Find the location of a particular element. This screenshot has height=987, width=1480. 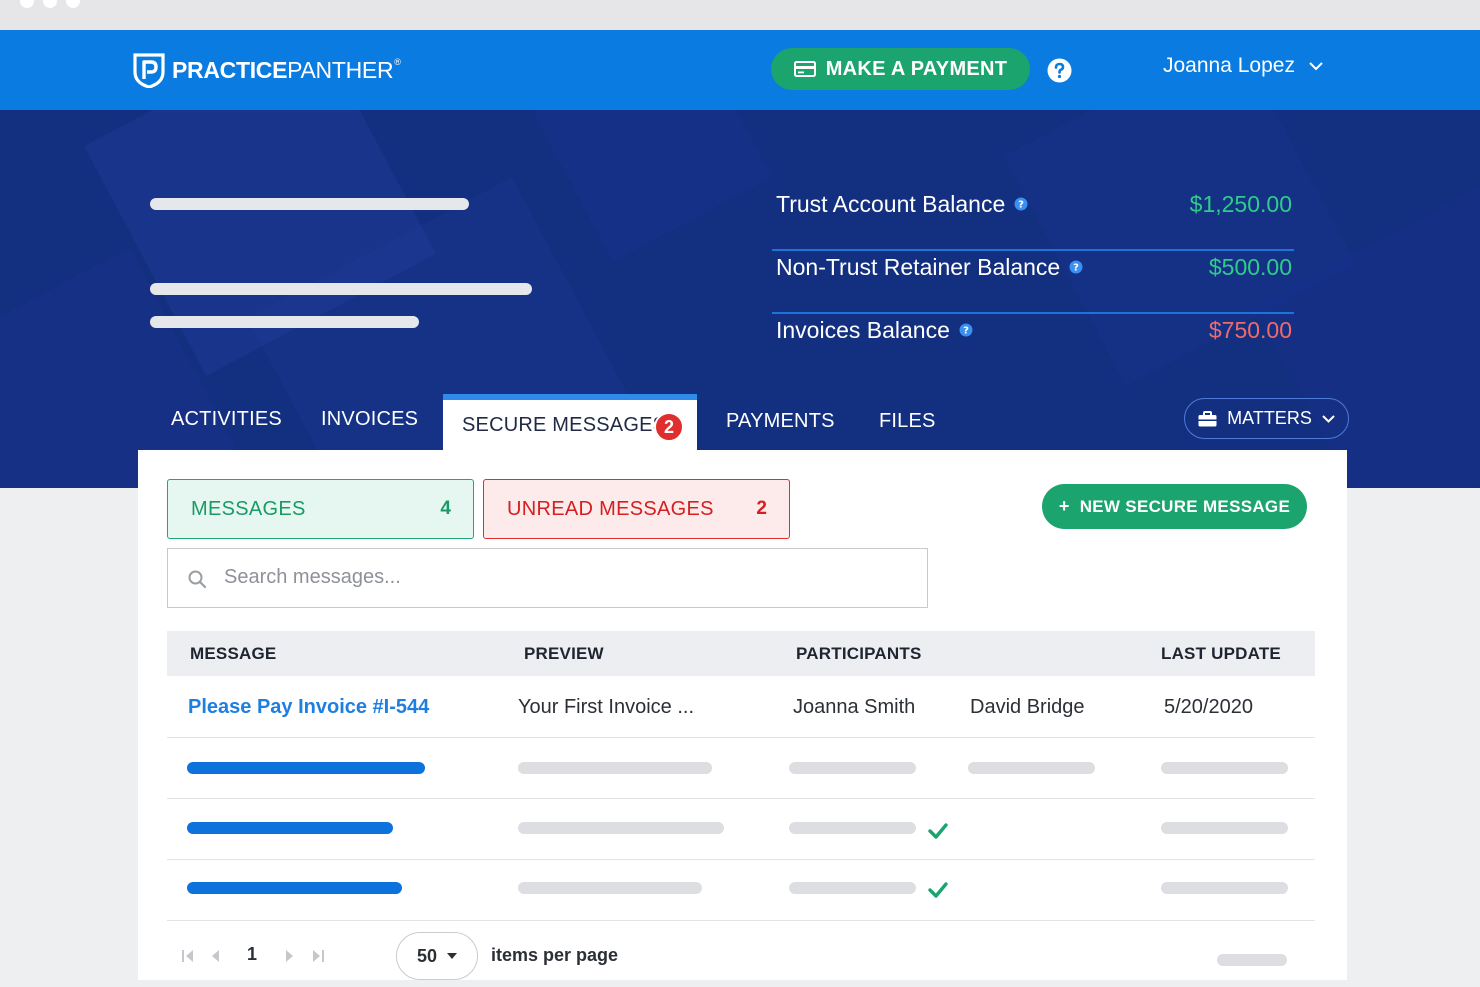

make-payment-button: MAKE A PAYMENT is located at coordinates (900, 69).